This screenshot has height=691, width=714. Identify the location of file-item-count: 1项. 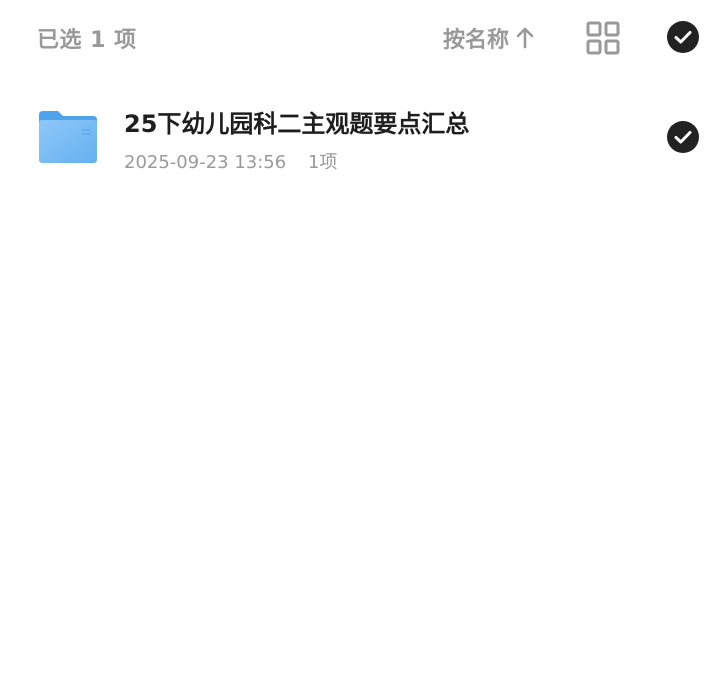
(322, 162).